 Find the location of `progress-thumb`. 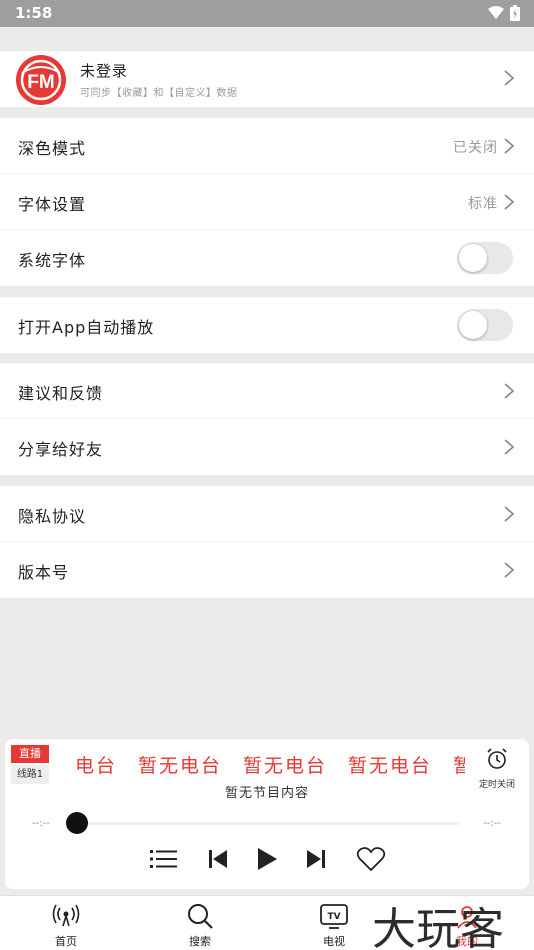

progress-thumb is located at coordinates (77, 823).